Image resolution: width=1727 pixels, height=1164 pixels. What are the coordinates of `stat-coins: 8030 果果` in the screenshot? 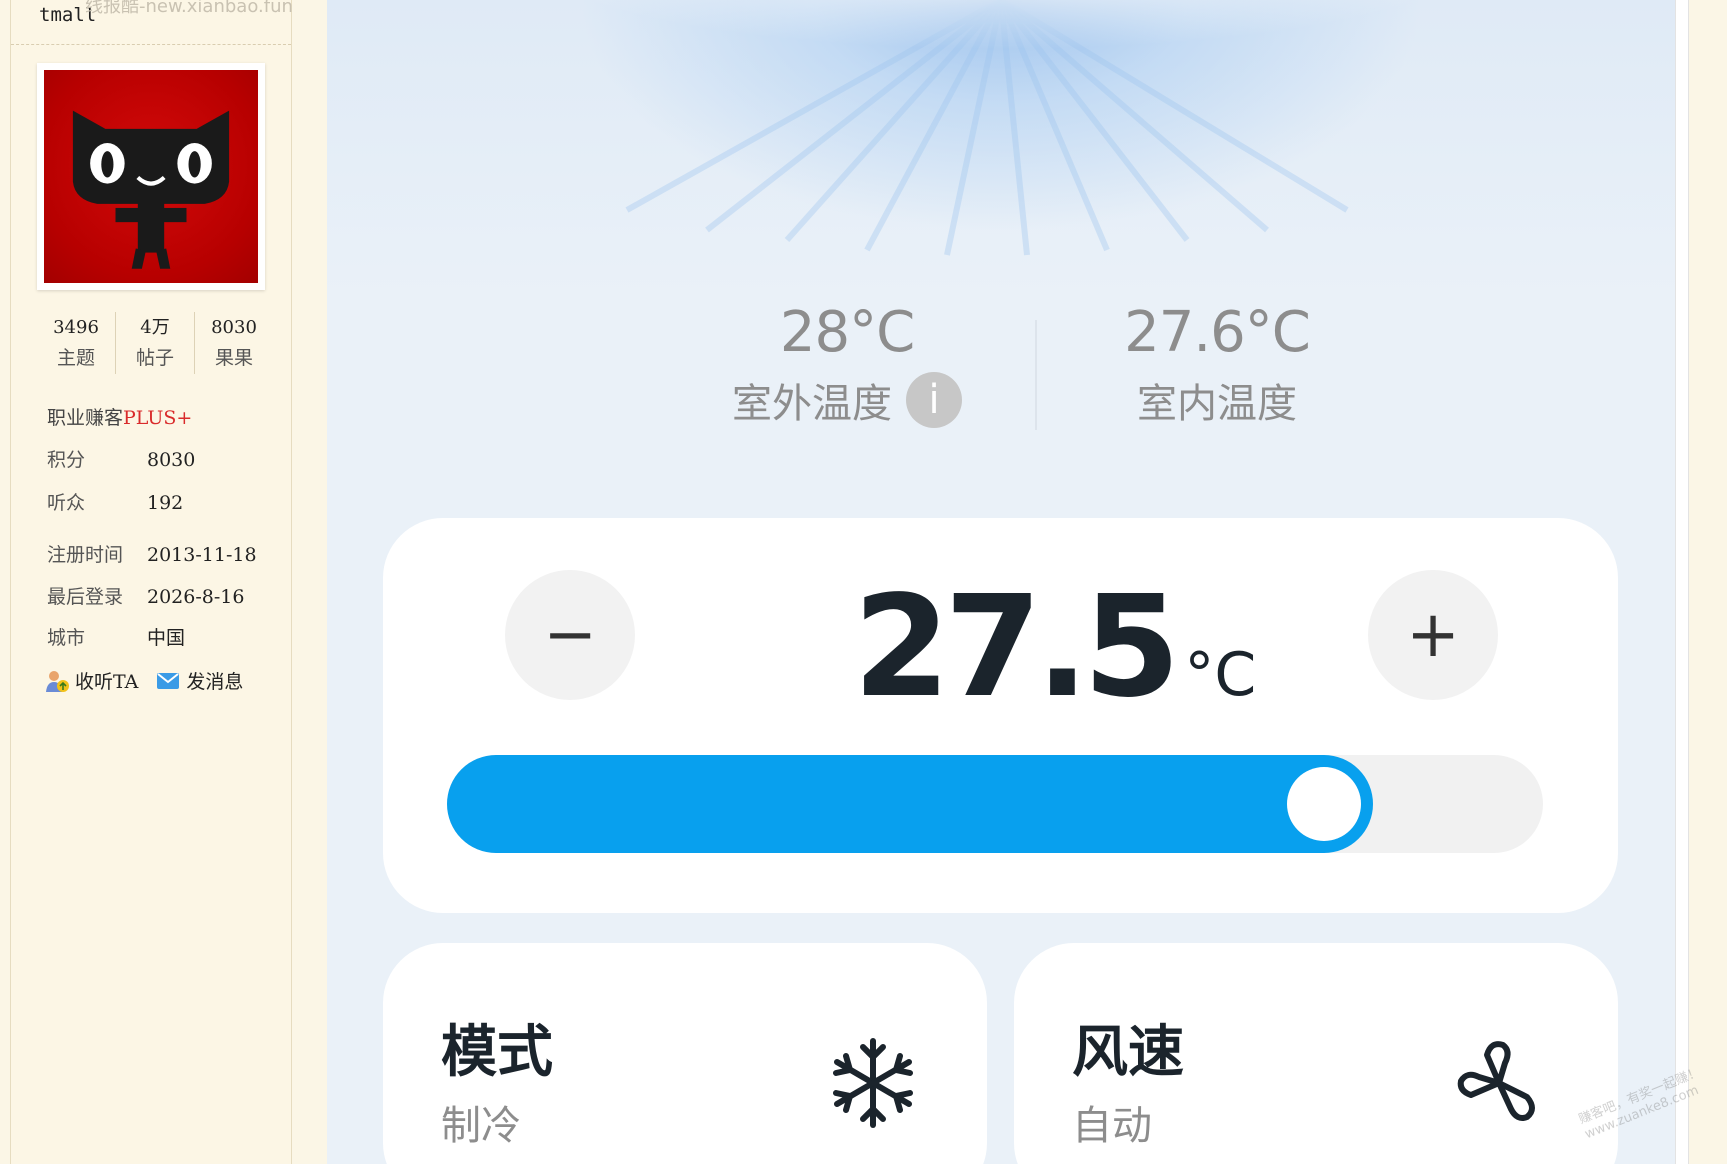 It's located at (233, 343).